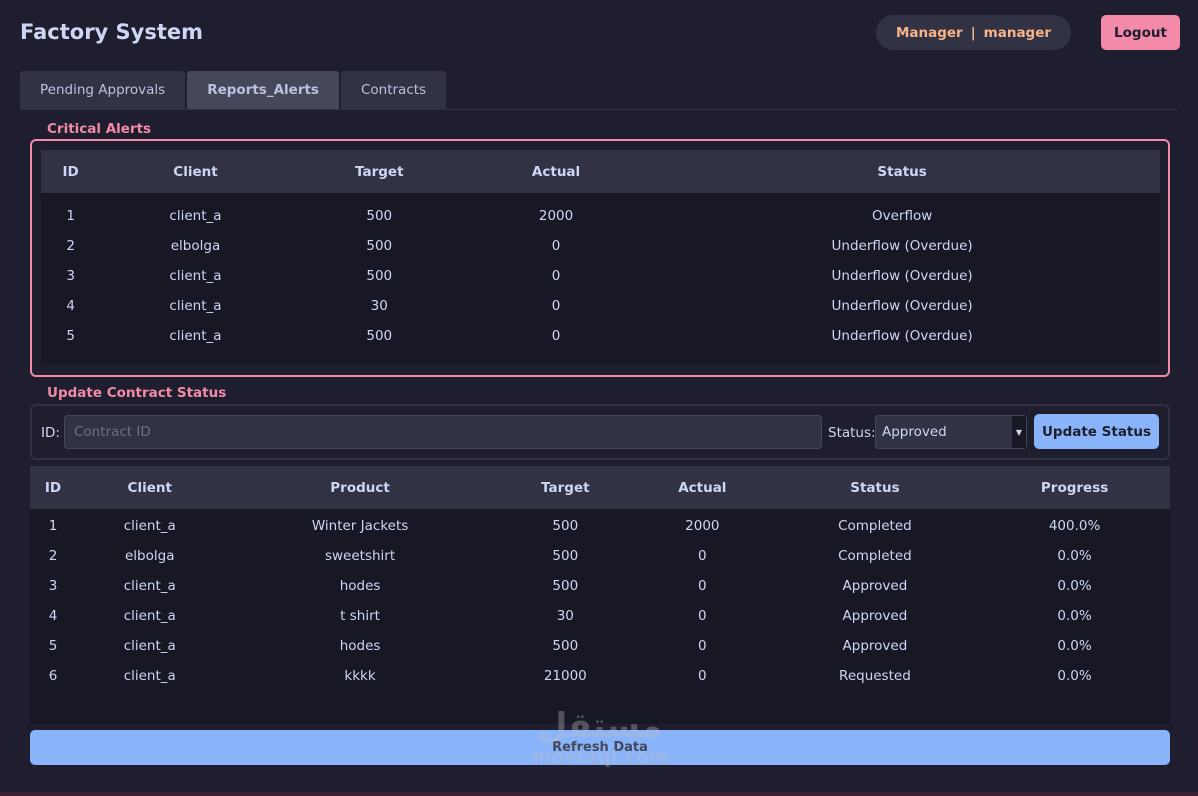 Image resolution: width=1198 pixels, height=796 pixels. I want to click on status-label: Status:, so click(852, 433).